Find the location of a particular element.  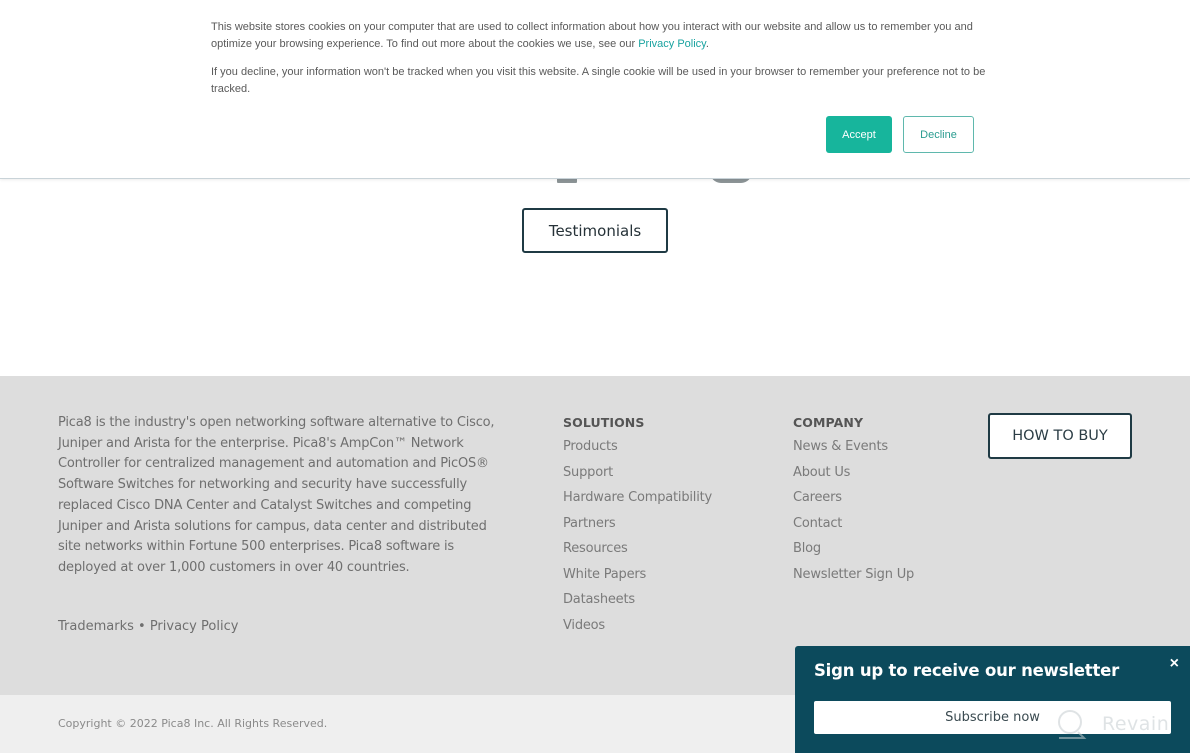

footer-link-white-papers: White Papers is located at coordinates (637, 579).